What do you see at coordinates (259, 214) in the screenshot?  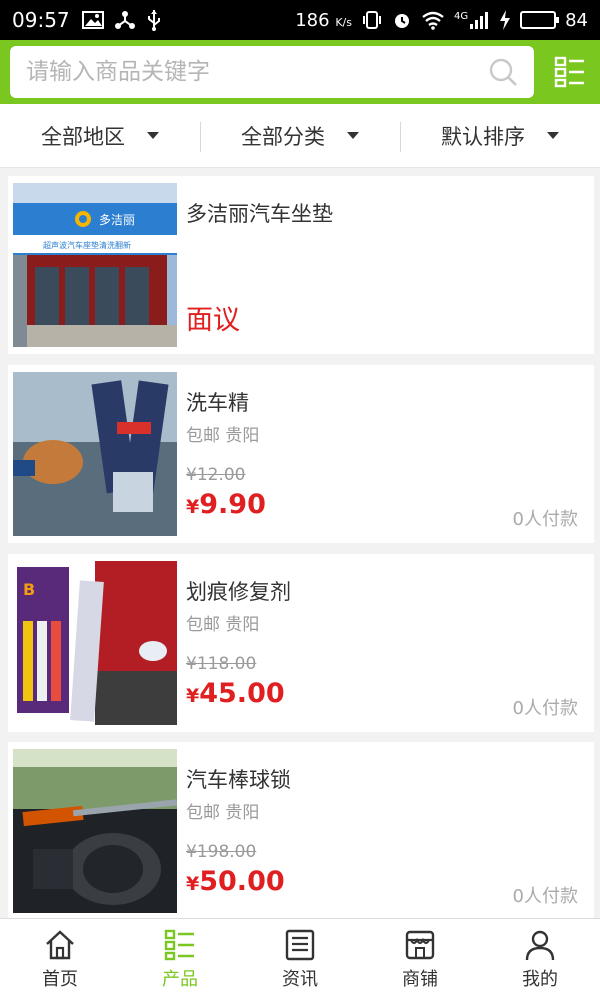 I see `product-name: 多洁丽汽车坐垫` at bounding box center [259, 214].